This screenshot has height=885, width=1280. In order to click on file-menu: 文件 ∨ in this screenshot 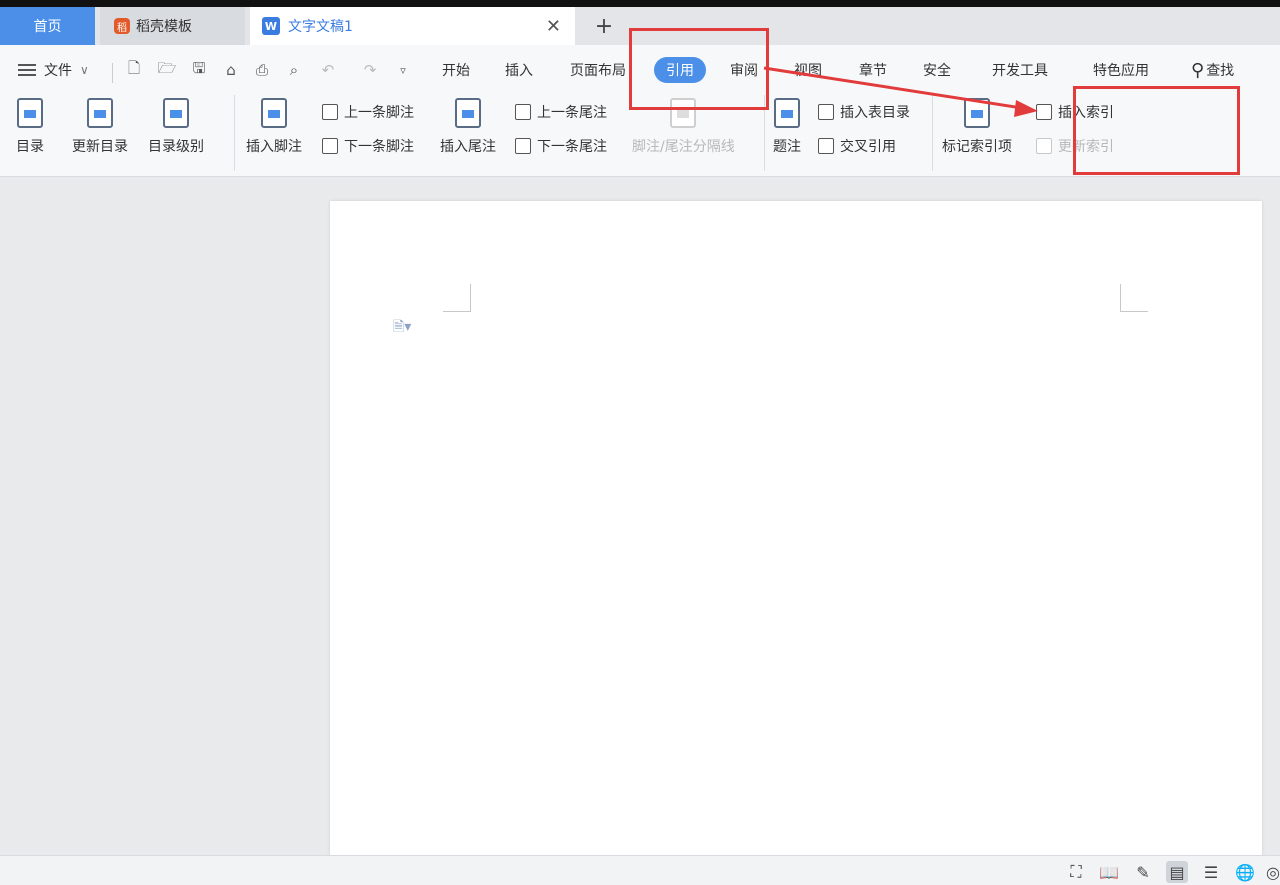, I will do `click(53, 70)`.